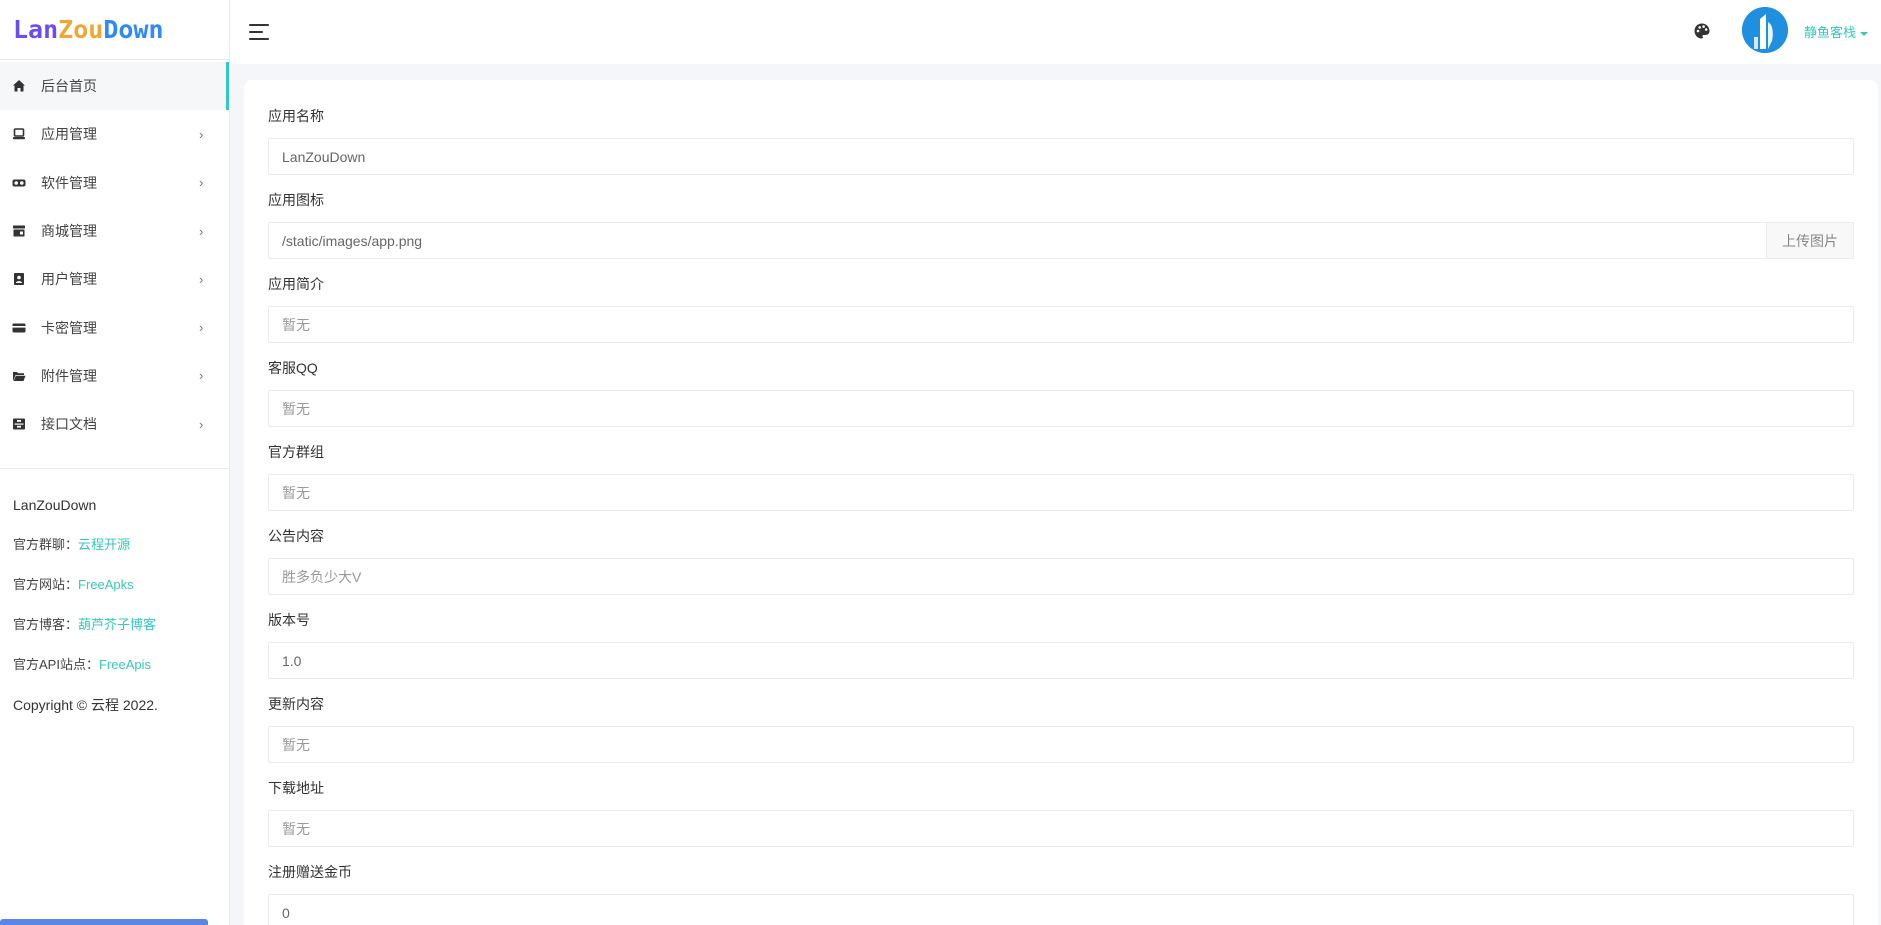 The height and width of the screenshot is (925, 1881). Describe the element at coordinates (1055, 32) in the screenshot. I see `top-header: 静鱼客栈` at that location.